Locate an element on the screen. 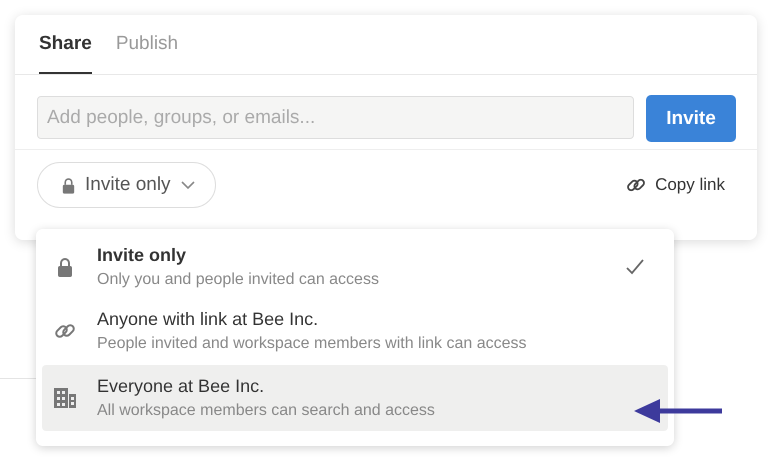 This screenshot has height=461, width=768. option-description: Only you and people invited can access is located at coordinates (238, 280).